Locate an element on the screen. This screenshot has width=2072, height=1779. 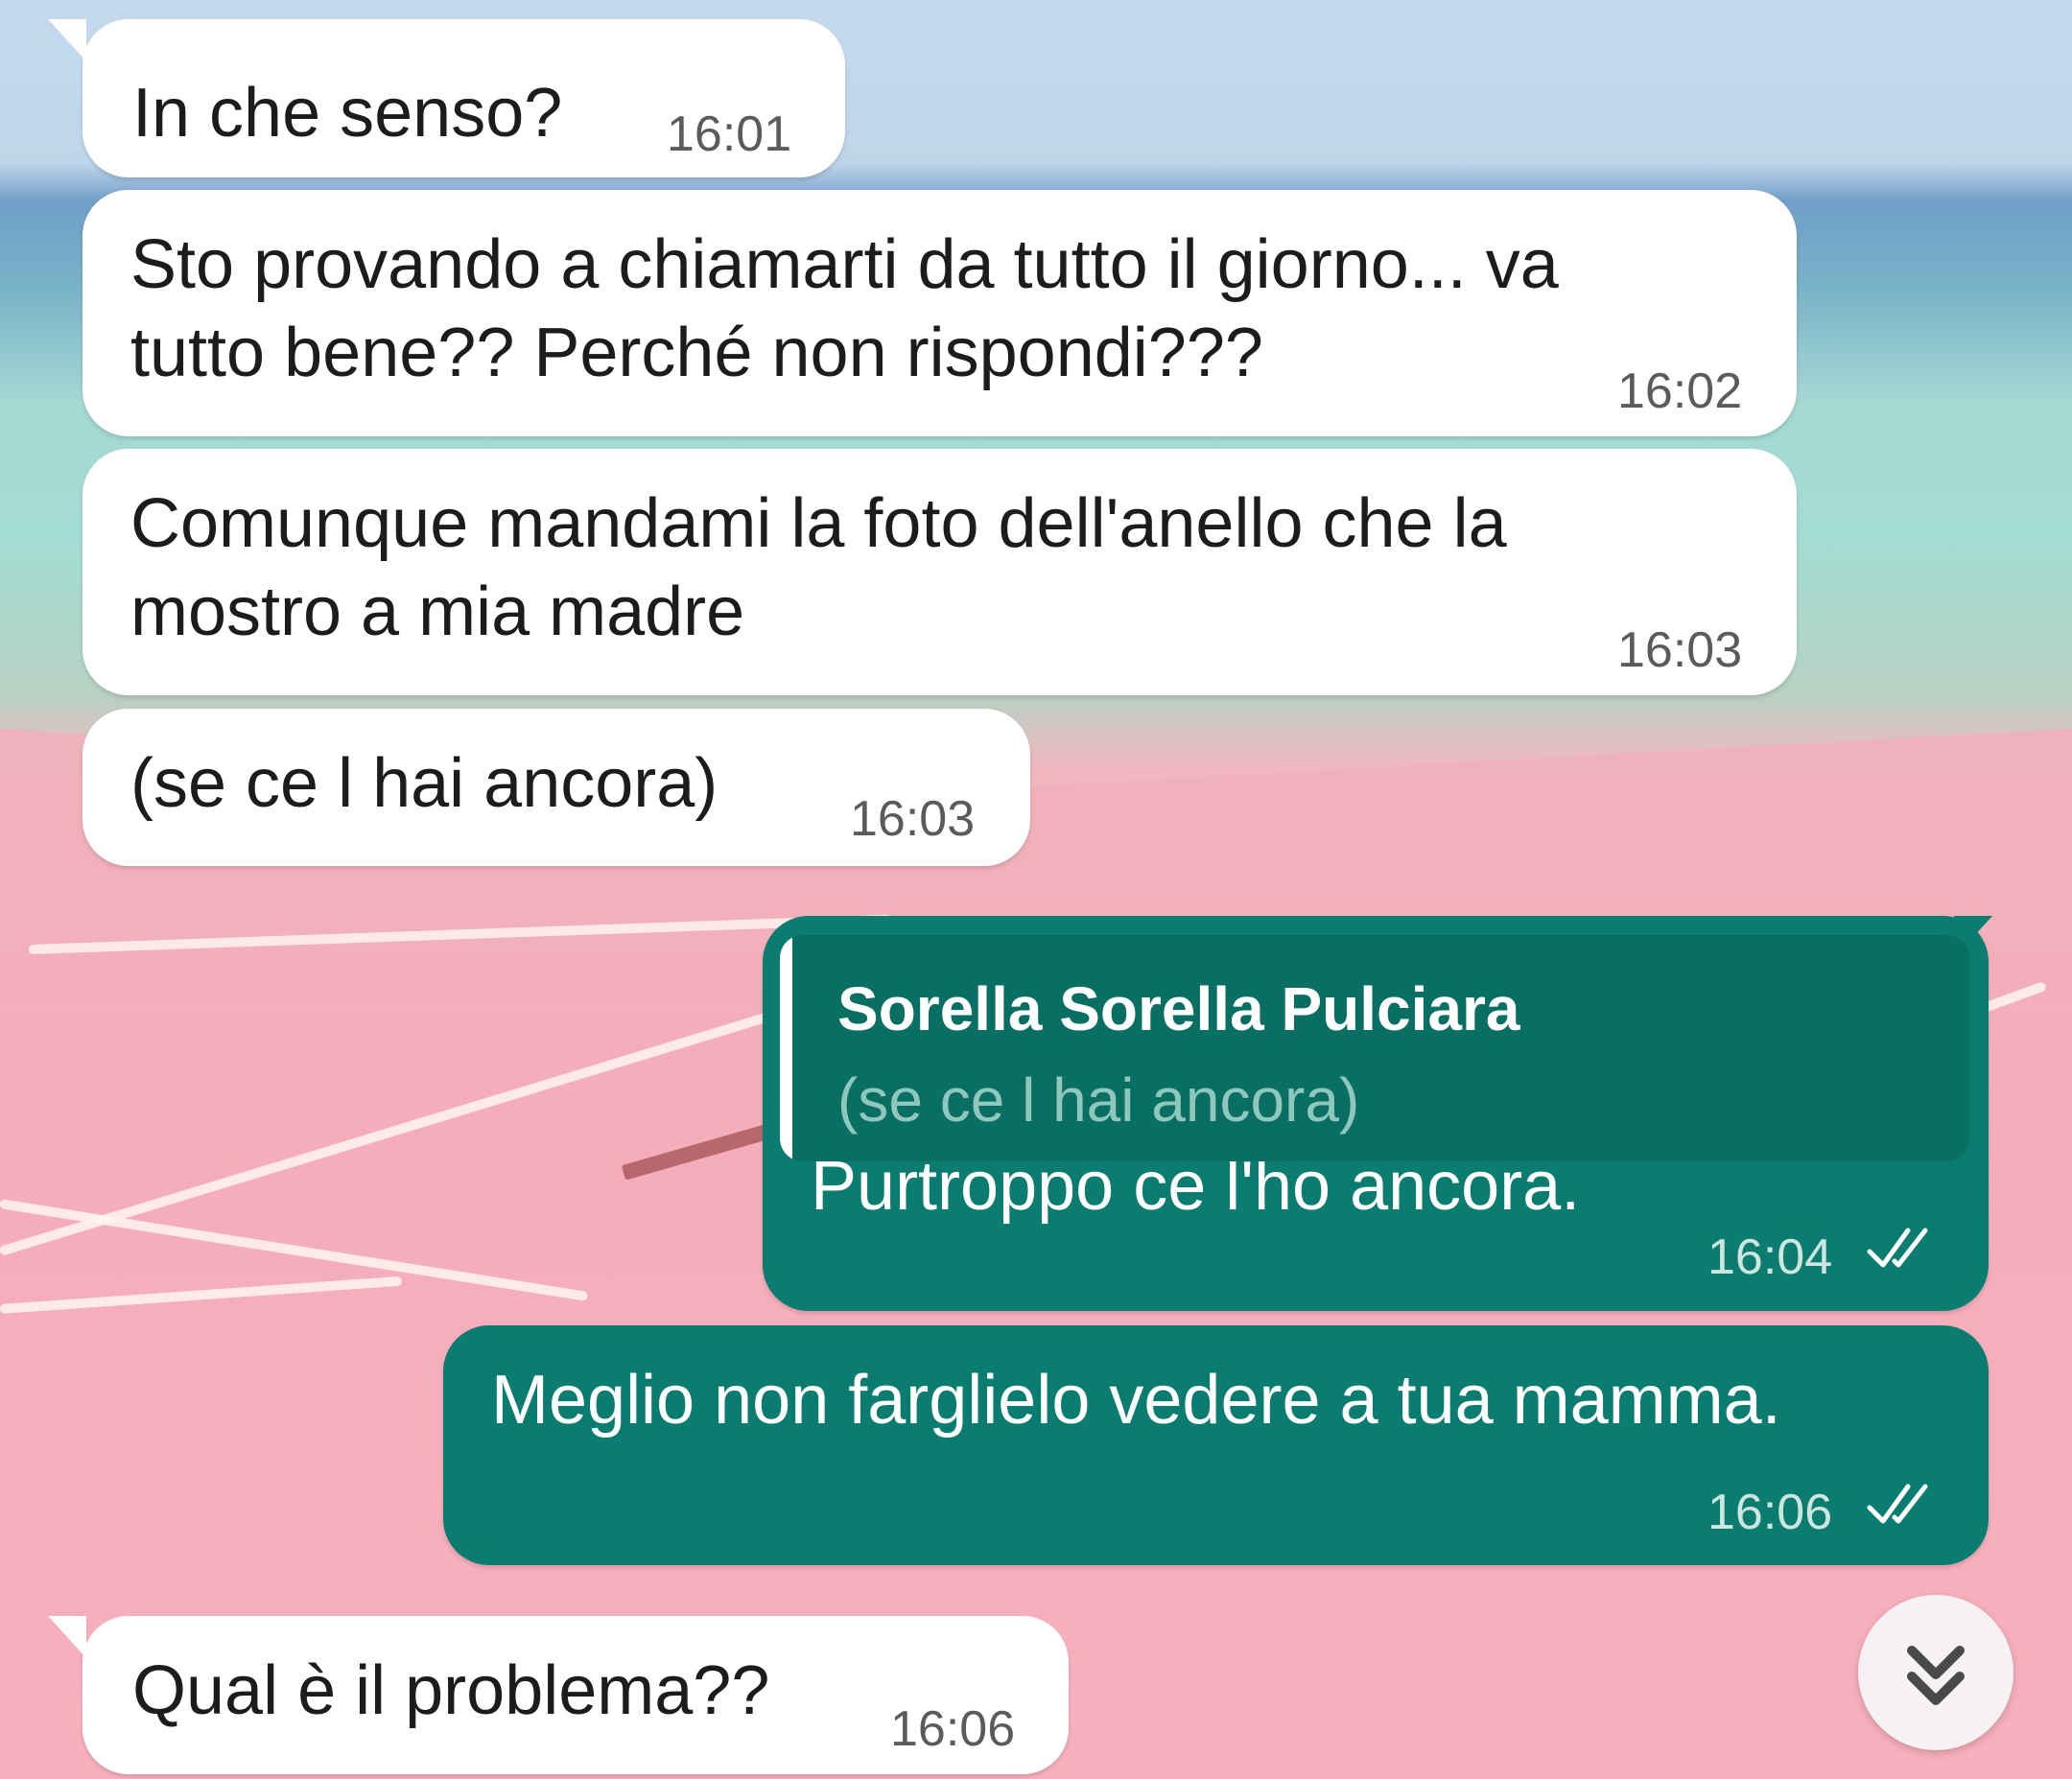
message-bubble-incoming: (se ce l hai ancora) 16:03 is located at coordinates (556, 787).